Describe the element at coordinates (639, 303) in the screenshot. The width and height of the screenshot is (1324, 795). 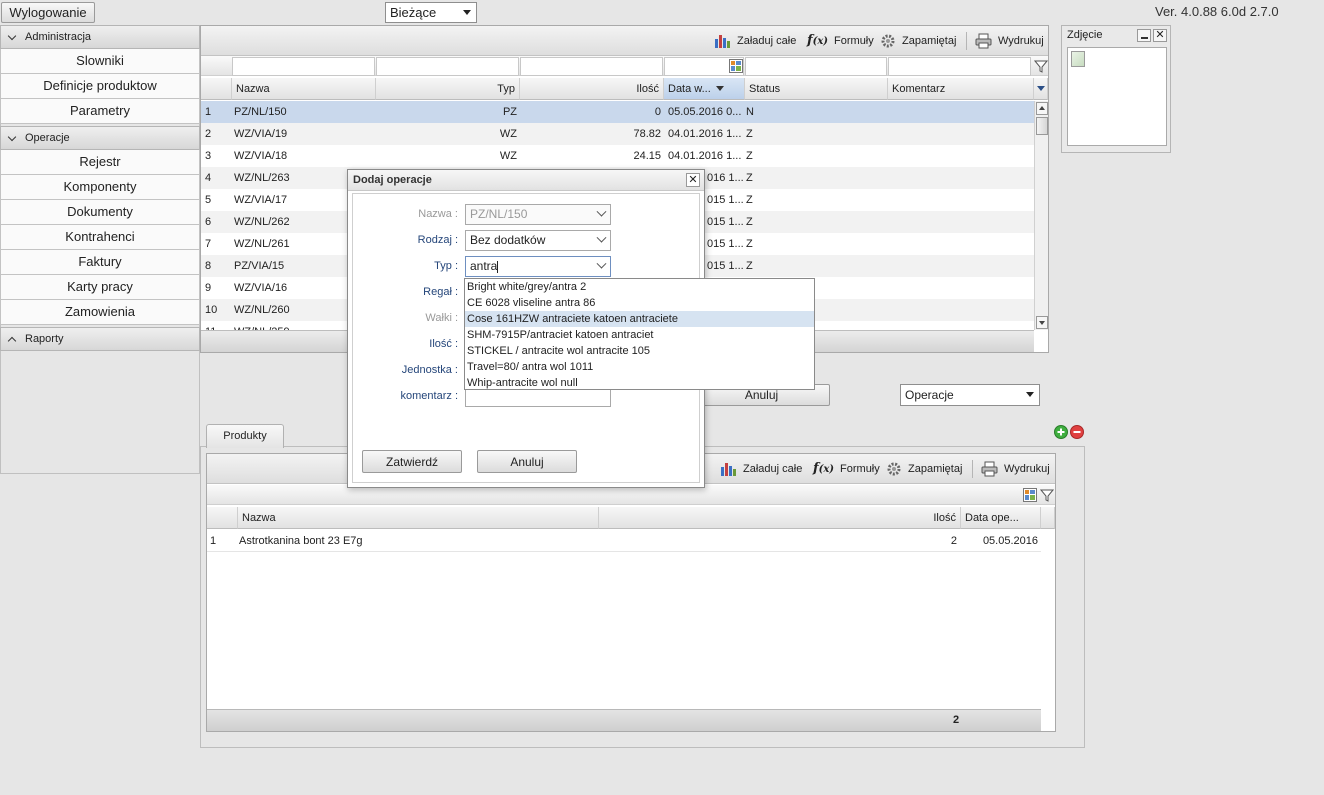
I see `dropdown-option: CE 6028 vliseline antra 86` at that location.